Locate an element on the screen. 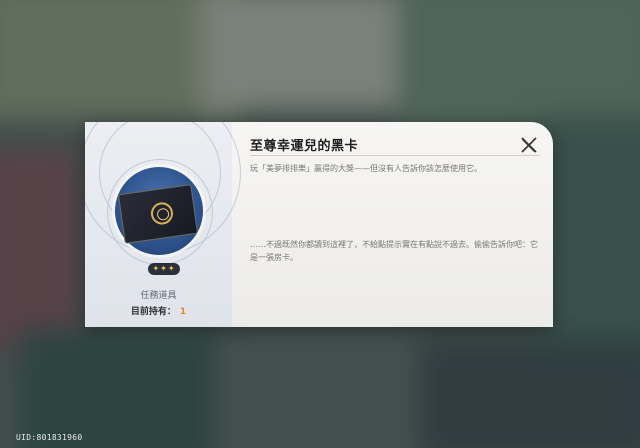  owned-count-row: 目前持有： 1 is located at coordinates (158, 310).